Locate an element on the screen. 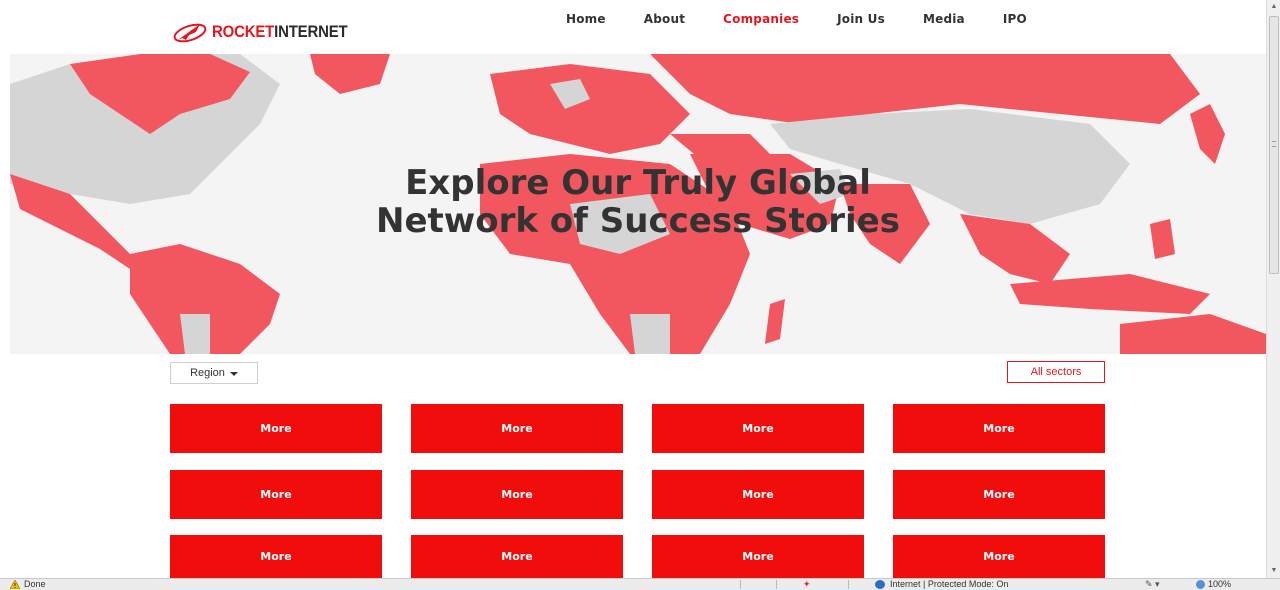 This screenshot has height=590, width=1280. status-text: Done is located at coordinates (35, 584).